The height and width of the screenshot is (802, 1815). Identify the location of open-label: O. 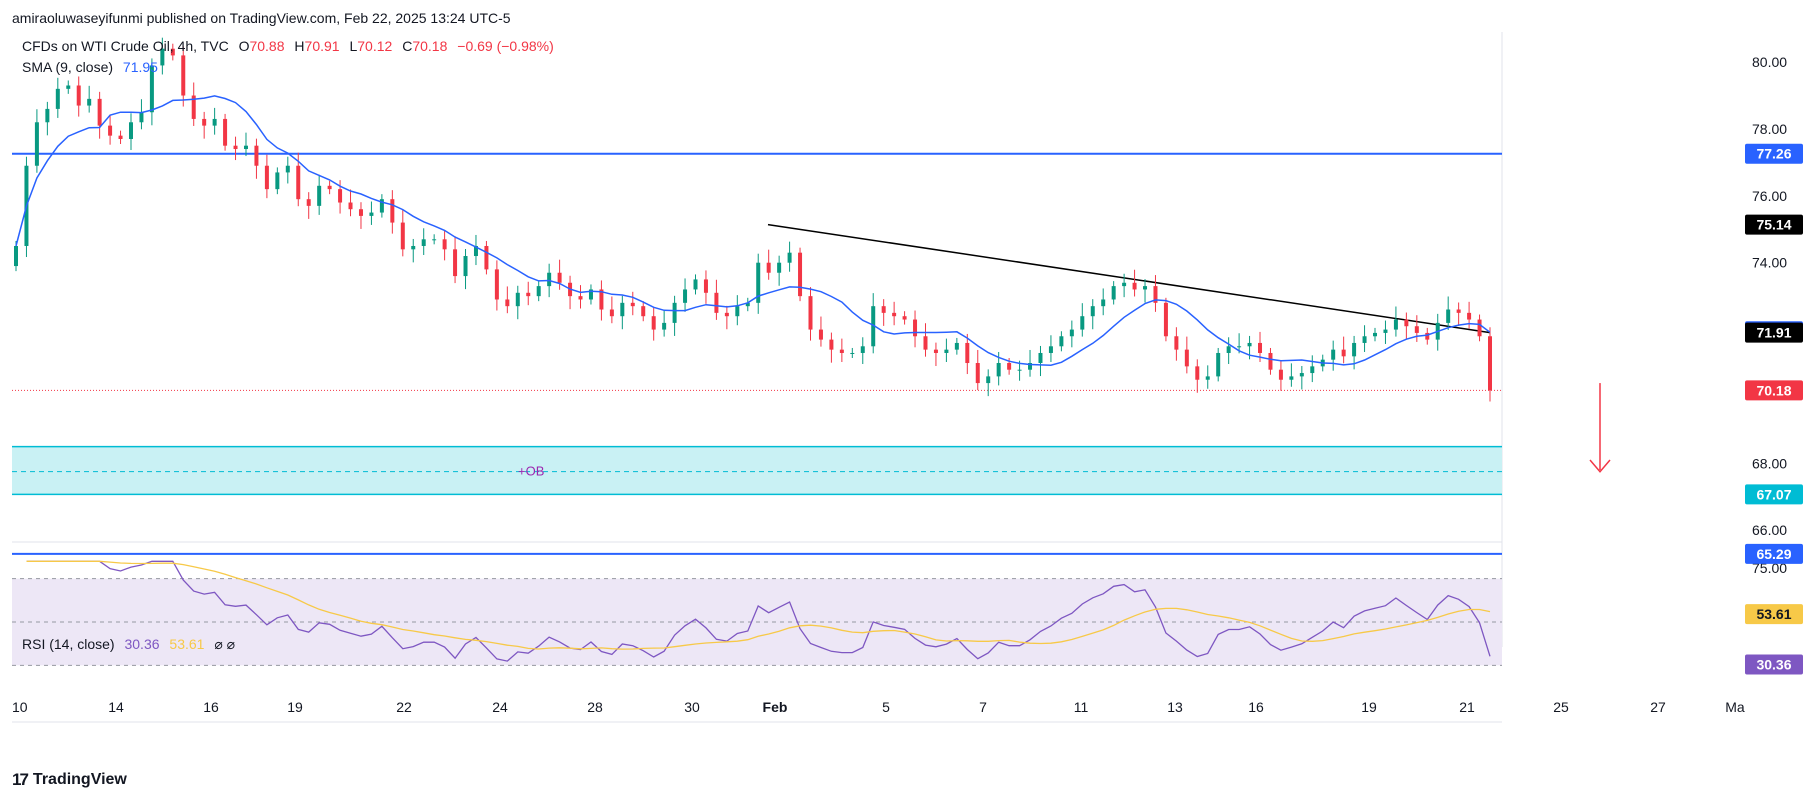
(244, 46).